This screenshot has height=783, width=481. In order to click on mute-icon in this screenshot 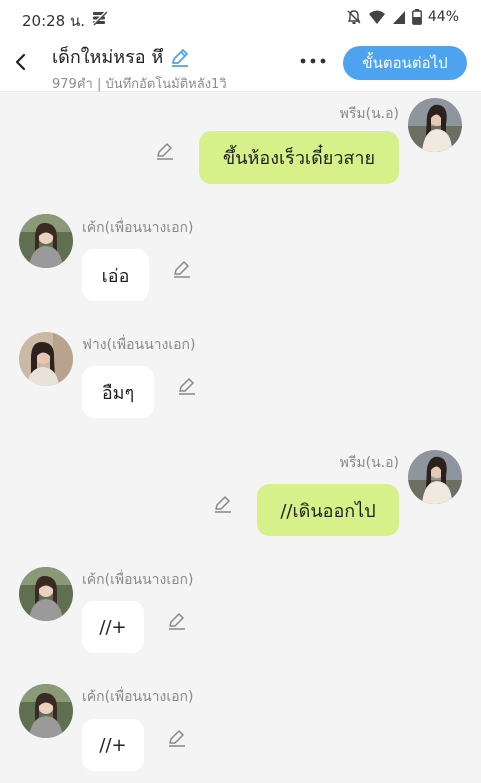, I will do `click(354, 17)`.